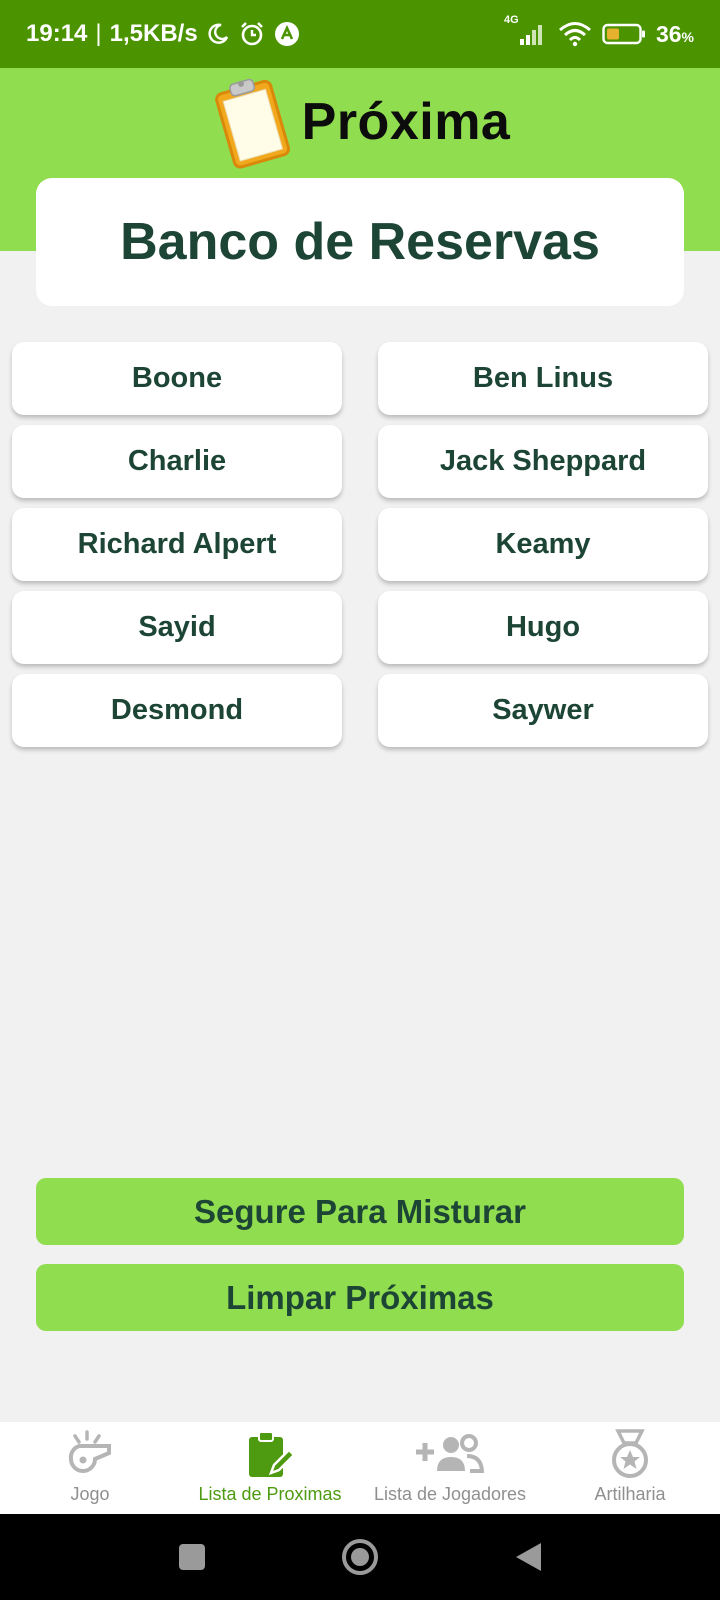 The image size is (720, 1600). Describe the element at coordinates (526, 30) in the screenshot. I see `signal-icon: 4G` at that location.